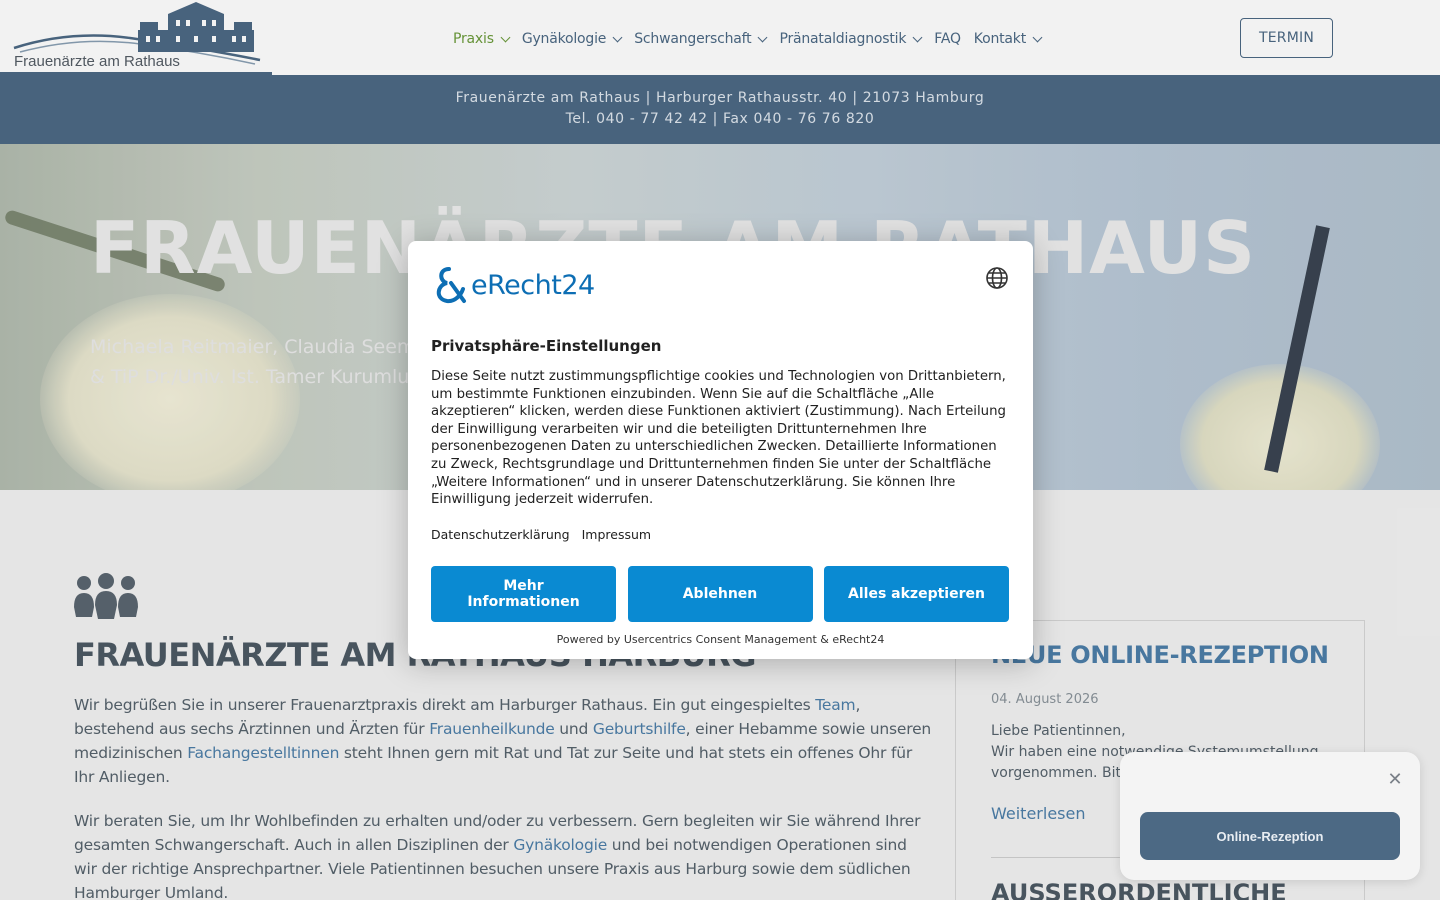 Image resolution: width=1440 pixels, height=900 pixels. Describe the element at coordinates (500, 534) in the screenshot. I see `privacy-policy-link: Datenschutzerklärung` at that location.